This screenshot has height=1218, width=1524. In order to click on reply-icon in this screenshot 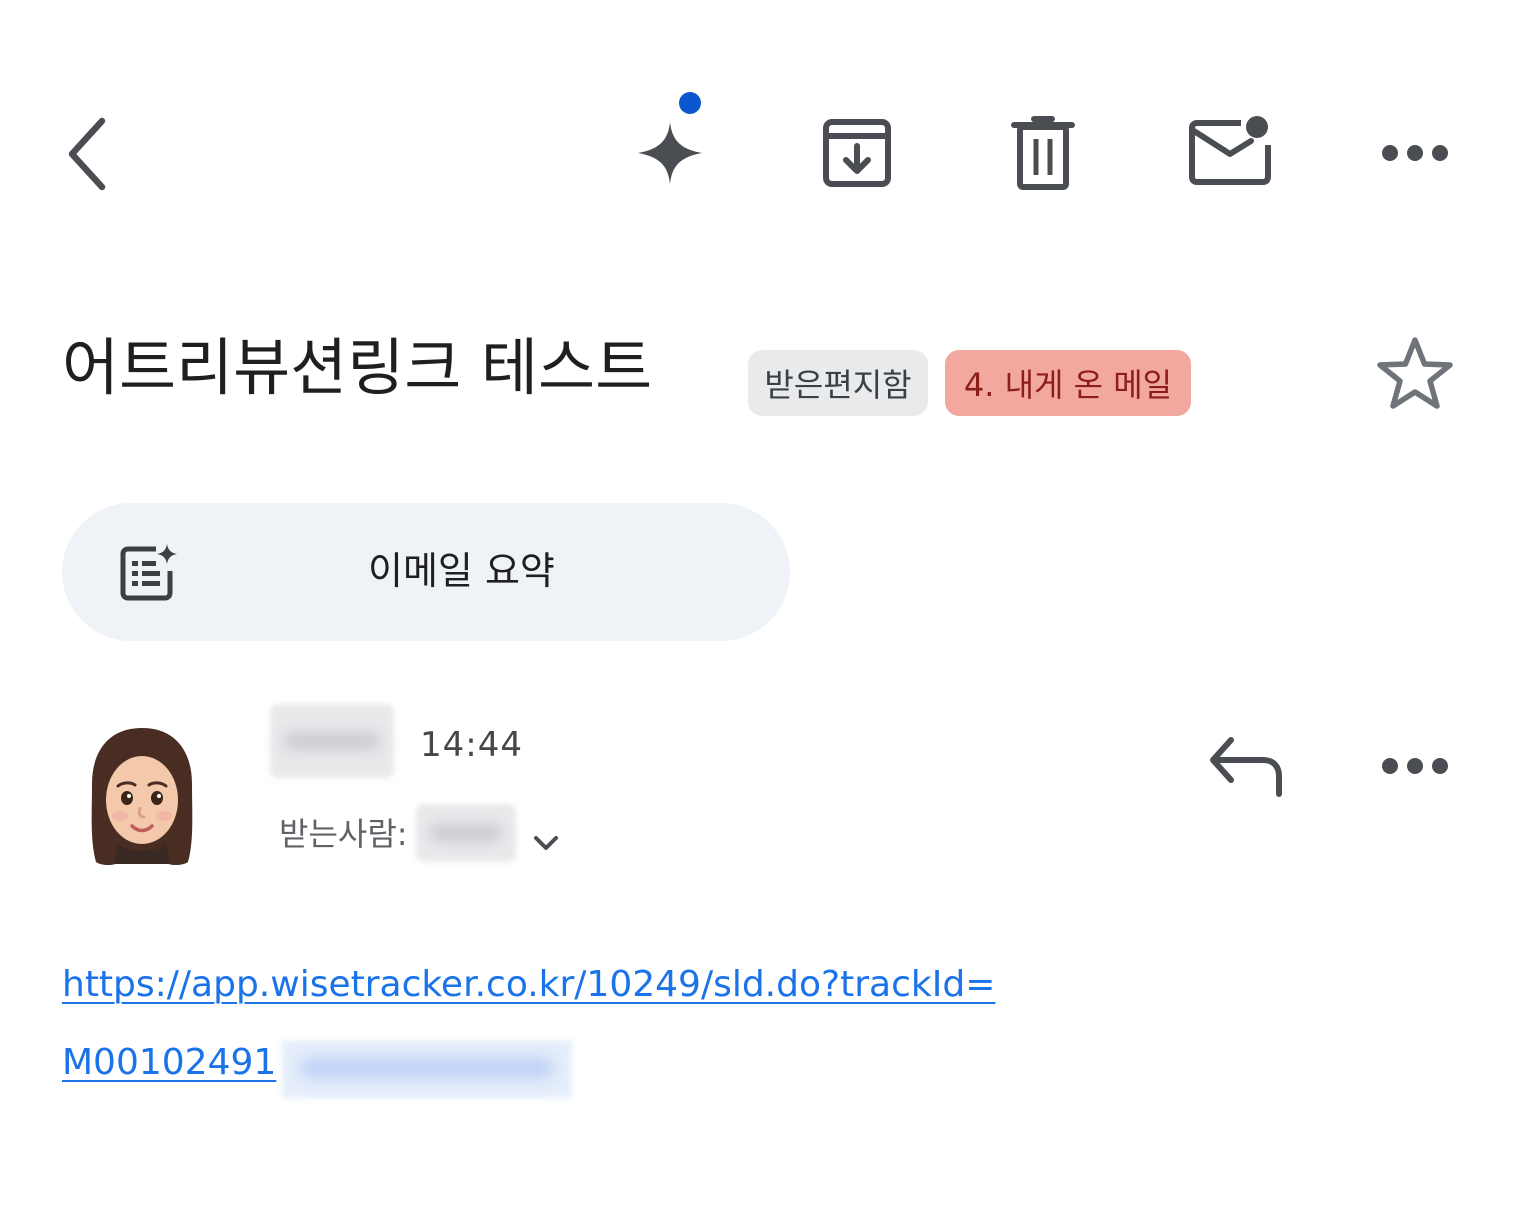, I will do `click(1246, 767)`.